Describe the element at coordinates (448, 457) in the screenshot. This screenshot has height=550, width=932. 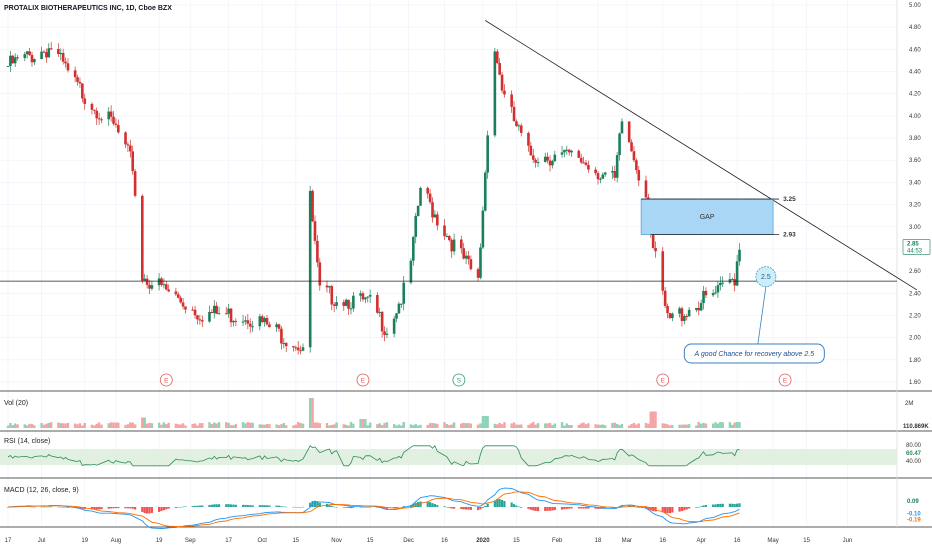
I see `rsi-band` at that location.